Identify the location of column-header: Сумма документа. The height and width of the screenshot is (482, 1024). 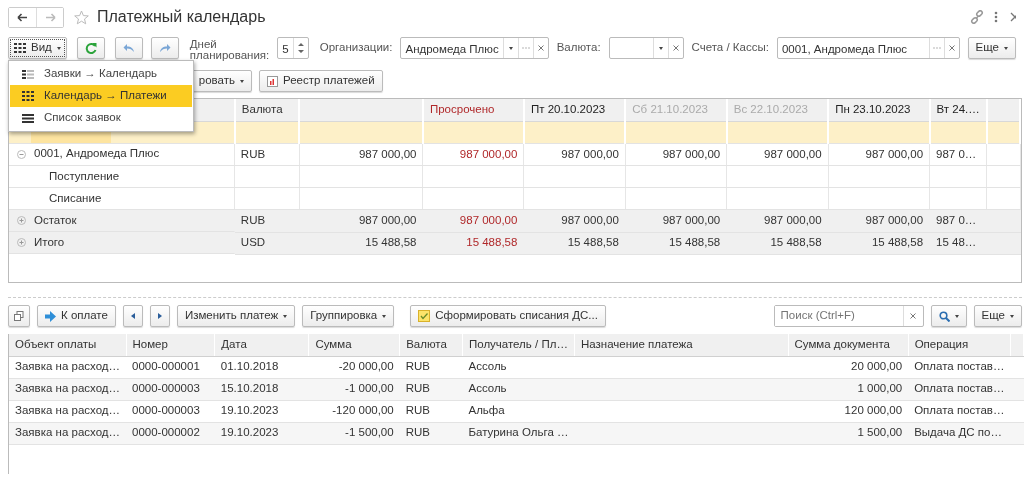
(848, 345).